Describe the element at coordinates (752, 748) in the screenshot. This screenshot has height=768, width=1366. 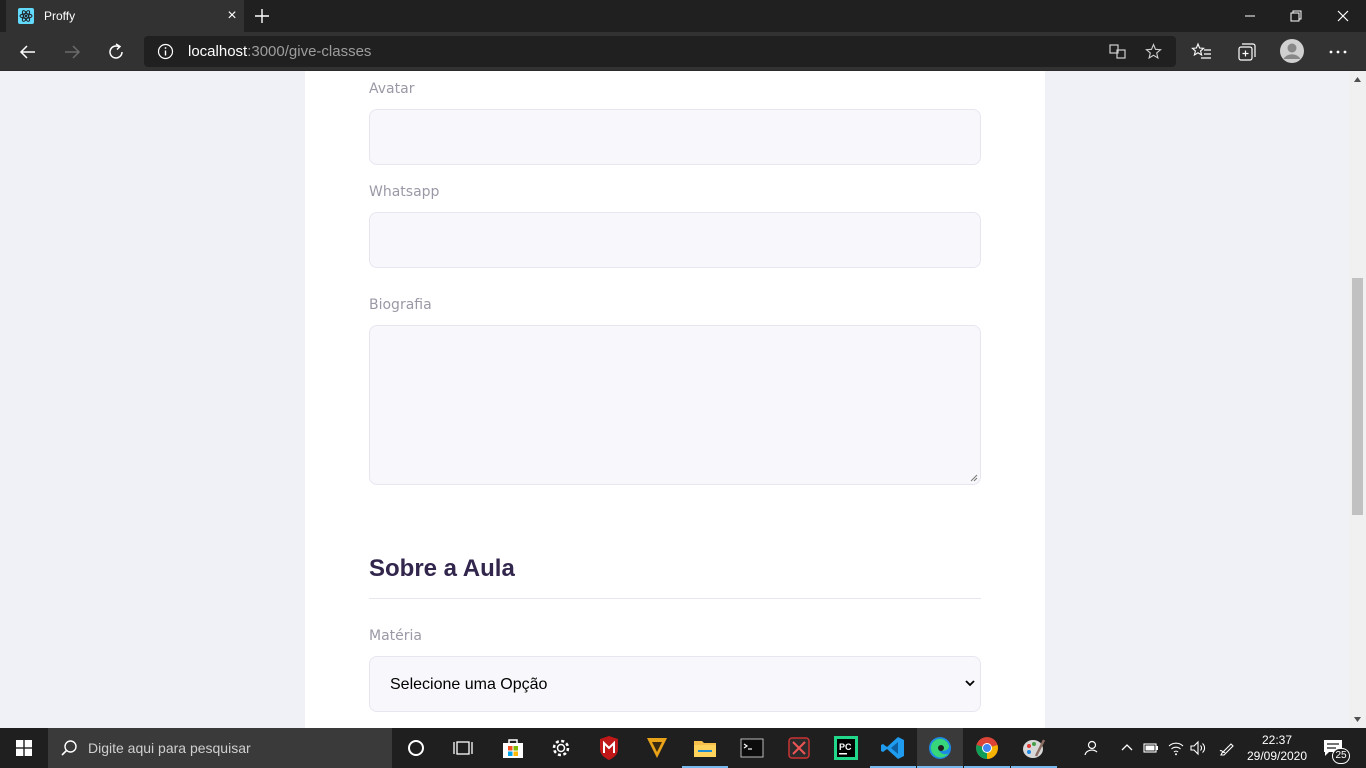
I see `terminal-icon` at that location.